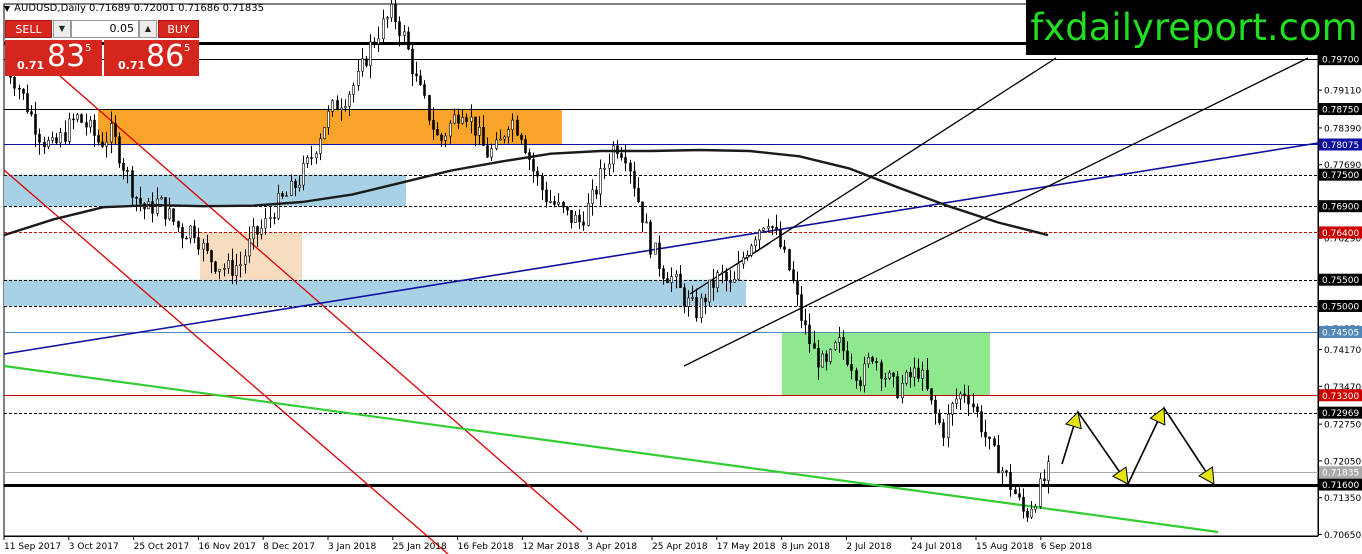 The width and height of the screenshot is (1362, 554). I want to click on buy-price-box: 0.71 86 5, so click(151, 57).